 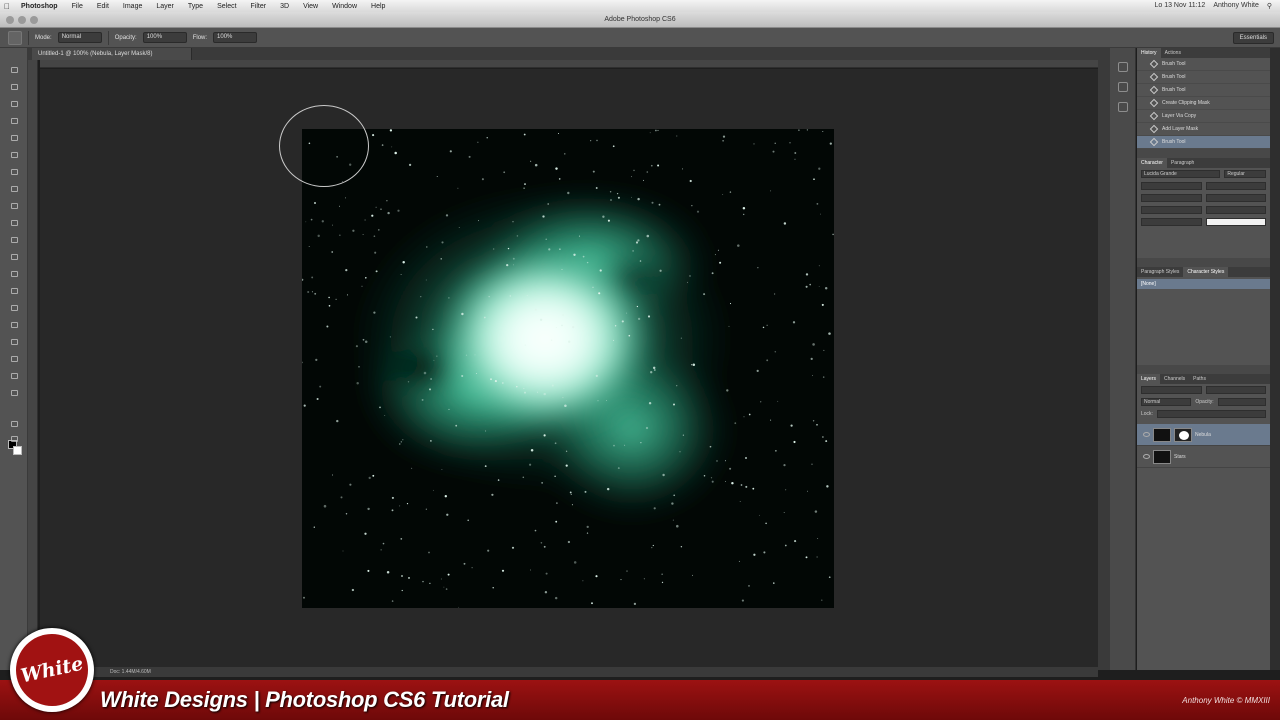 I want to click on baseline-shift-field, so click(x=1171, y=222).